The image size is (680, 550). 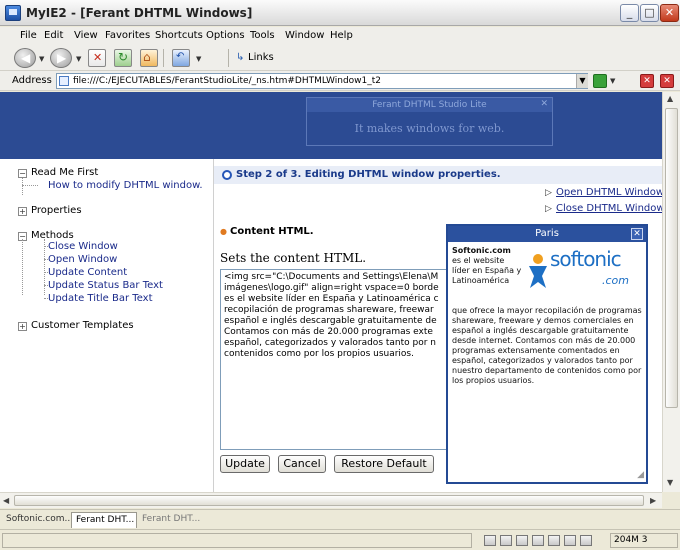 I want to click on studio-tagline: It makes windows for web., so click(x=429, y=128).